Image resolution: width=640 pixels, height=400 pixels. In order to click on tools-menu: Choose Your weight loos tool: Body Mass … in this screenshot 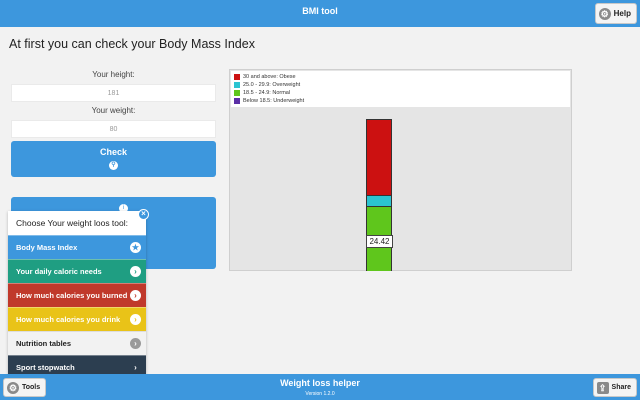, I will do `click(77, 295)`.